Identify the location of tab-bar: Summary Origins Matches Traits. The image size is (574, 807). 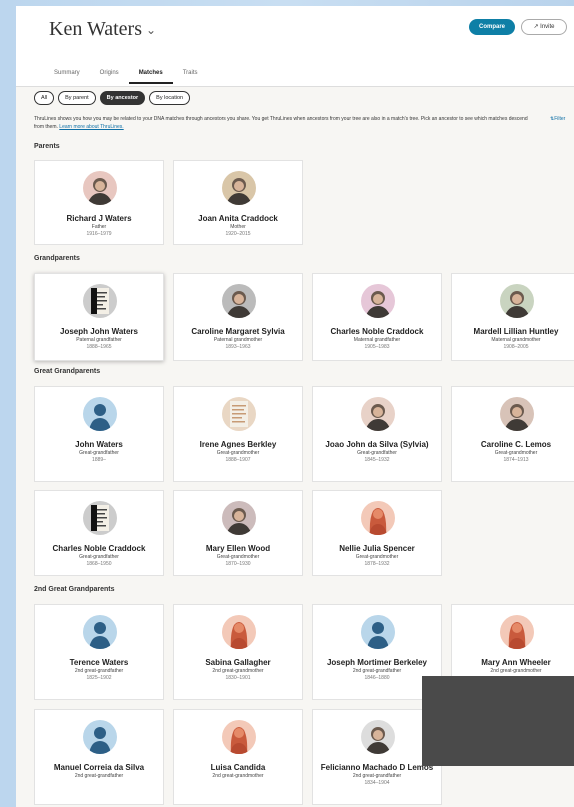
(125, 77).